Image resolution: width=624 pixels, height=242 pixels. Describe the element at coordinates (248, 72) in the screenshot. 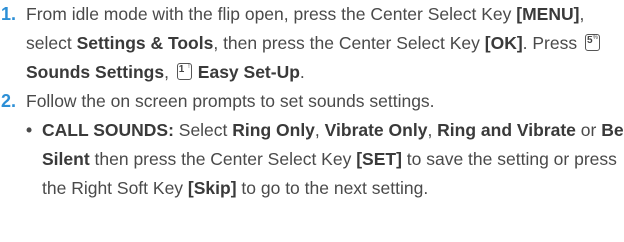

I see `easy-setup-label: Easy Set-Up` at that location.